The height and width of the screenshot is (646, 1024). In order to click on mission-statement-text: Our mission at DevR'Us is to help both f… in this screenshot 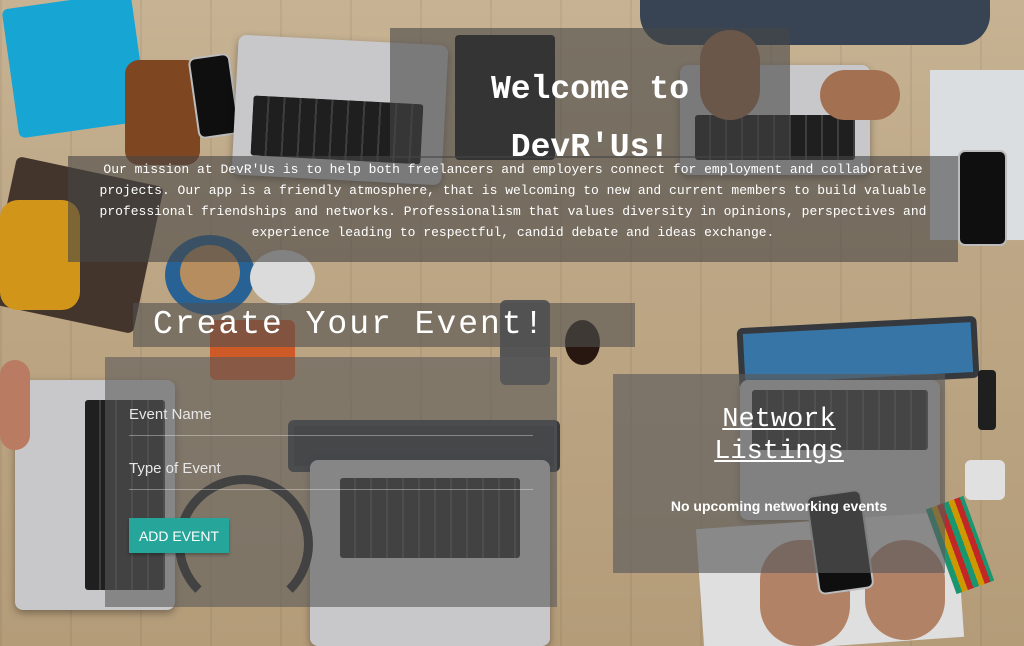, I will do `click(513, 201)`.